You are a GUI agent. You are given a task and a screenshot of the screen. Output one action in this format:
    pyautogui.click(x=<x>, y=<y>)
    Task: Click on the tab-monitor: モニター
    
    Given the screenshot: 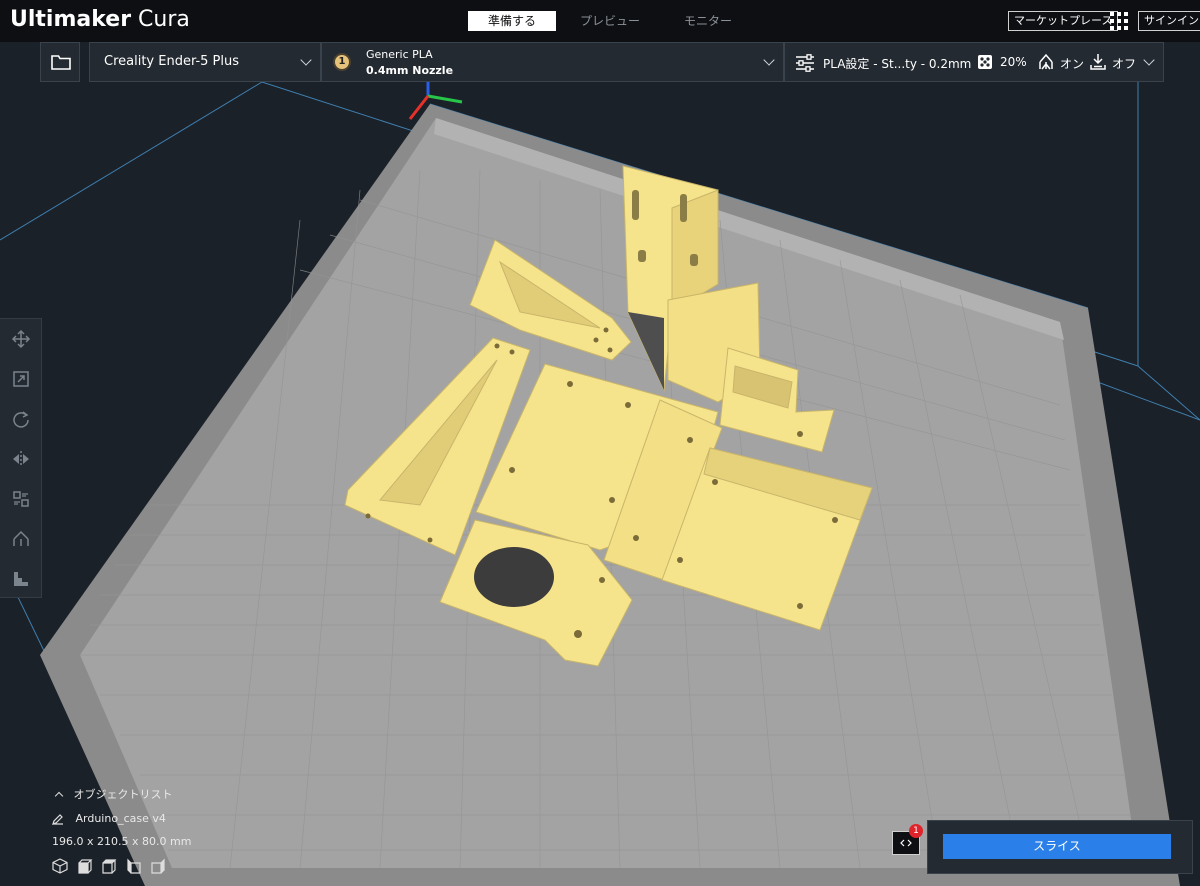 What is the action you would take?
    pyautogui.click(x=708, y=21)
    